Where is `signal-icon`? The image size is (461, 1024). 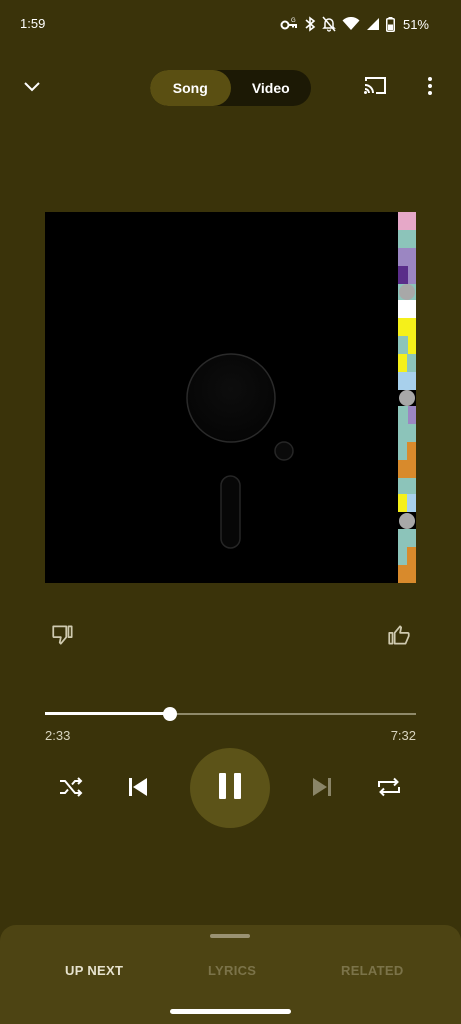 signal-icon is located at coordinates (373, 24).